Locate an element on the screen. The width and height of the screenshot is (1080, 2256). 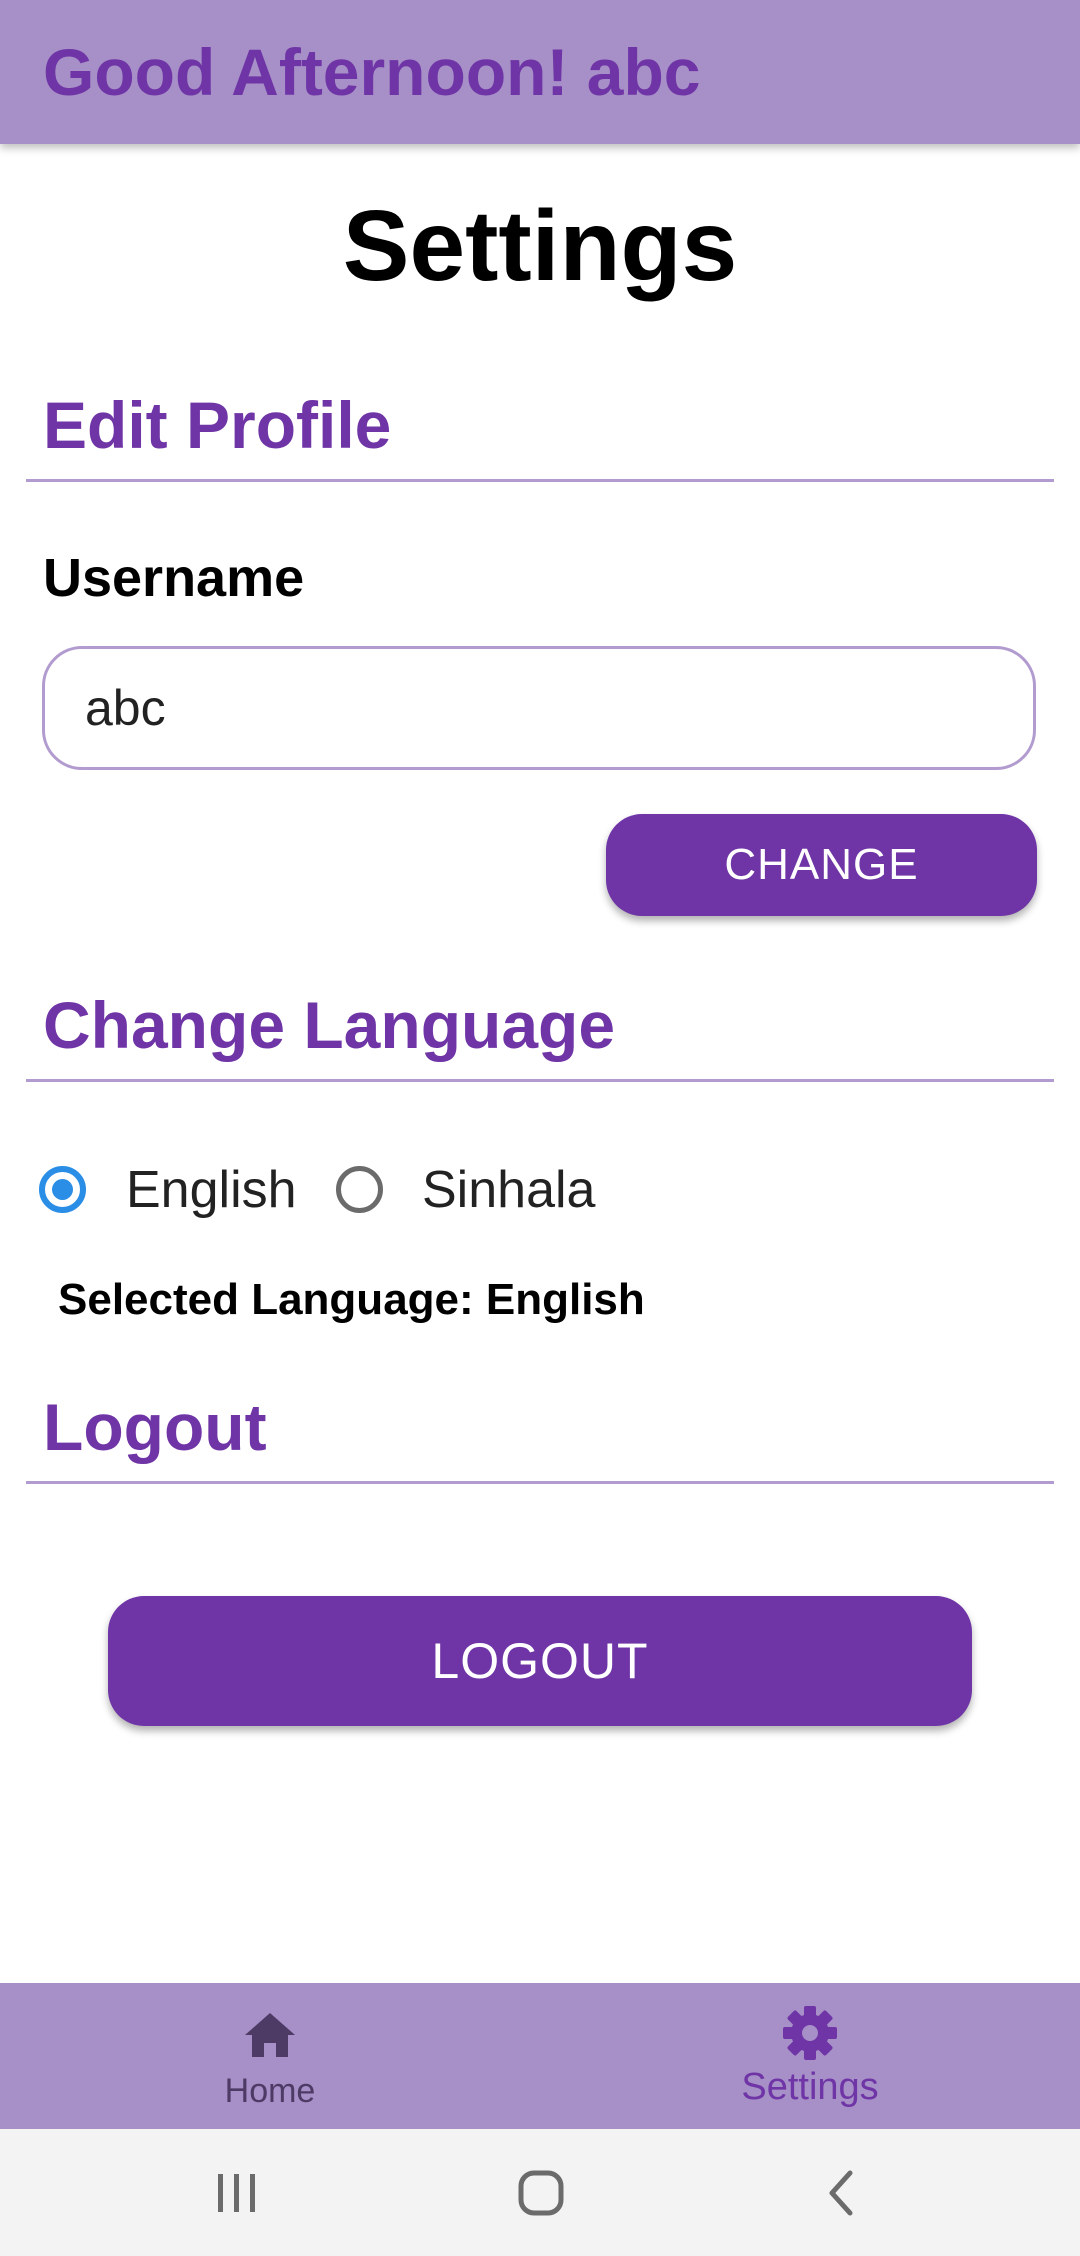
nav-item-home: Home is located at coordinates (270, 2056).